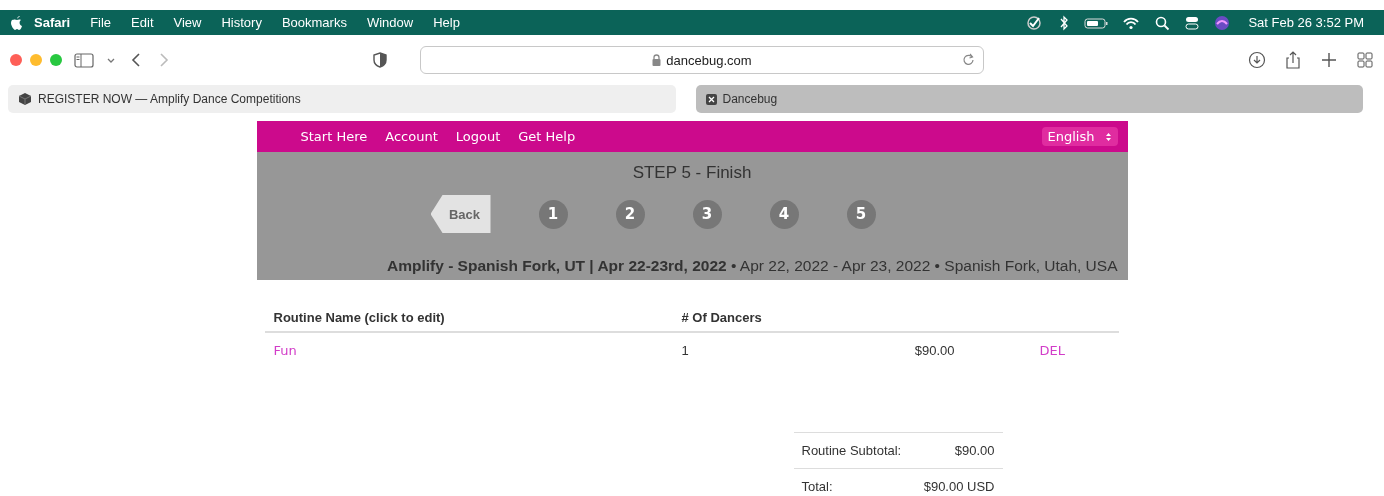 Image resolution: width=1384 pixels, height=496 pixels. Describe the element at coordinates (1034, 22) in the screenshot. I see `checkmark-icon` at that location.